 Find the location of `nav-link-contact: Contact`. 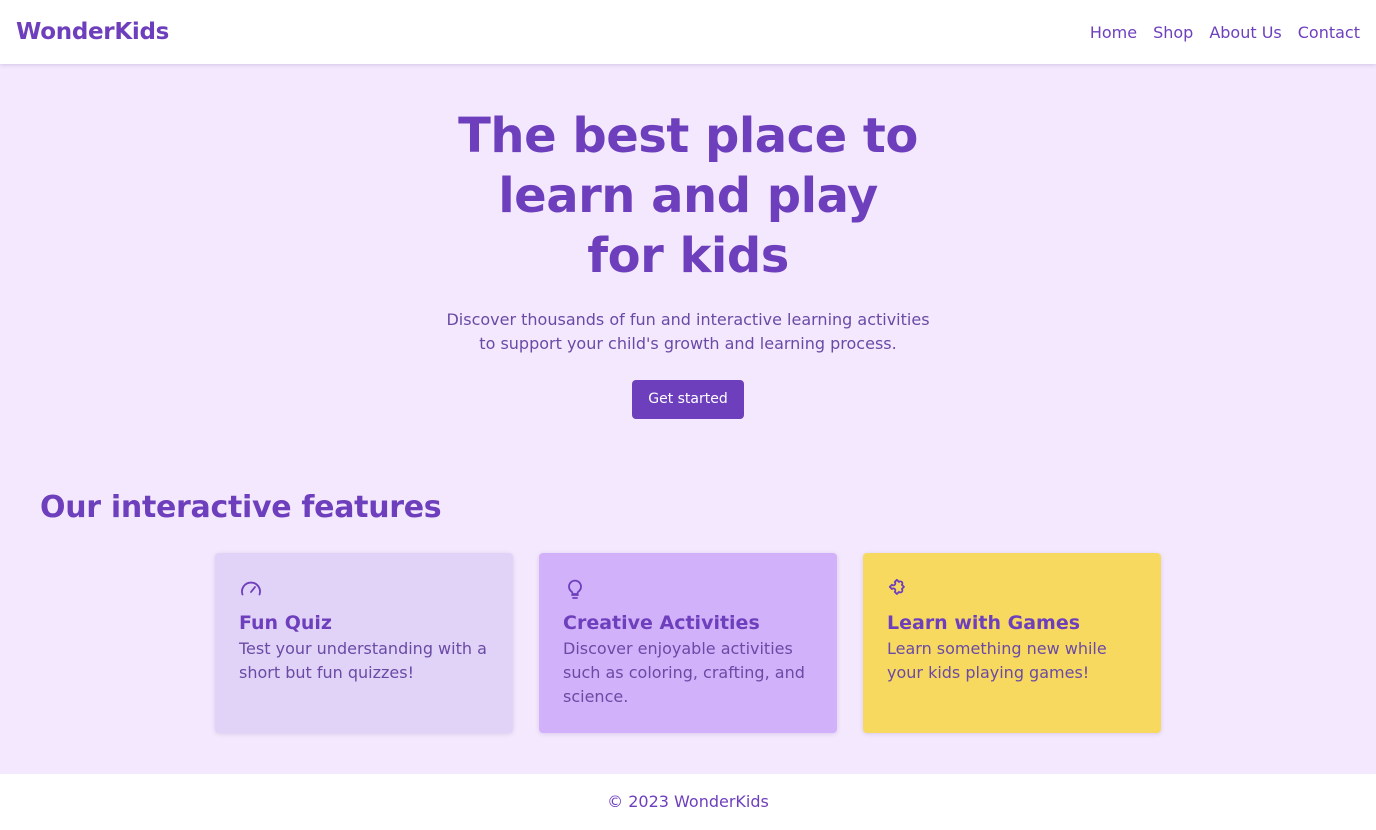

nav-link-contact: Contact is located at coordinates (1329, 32).